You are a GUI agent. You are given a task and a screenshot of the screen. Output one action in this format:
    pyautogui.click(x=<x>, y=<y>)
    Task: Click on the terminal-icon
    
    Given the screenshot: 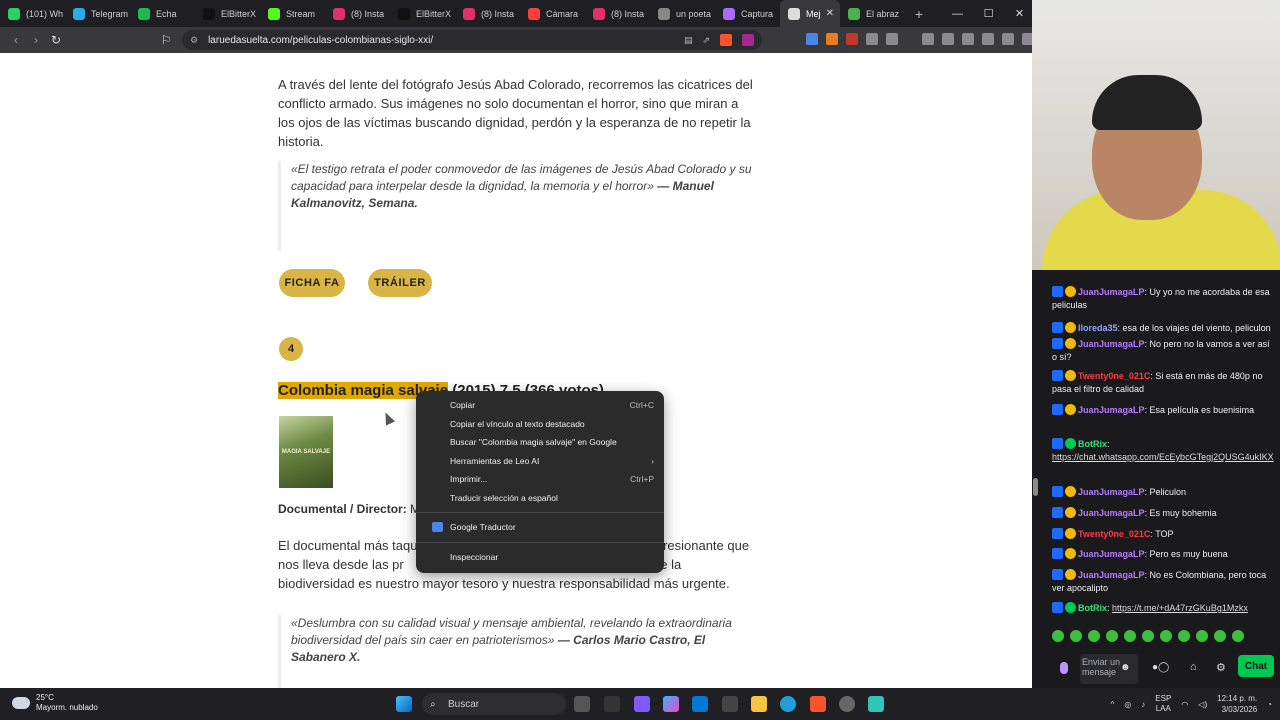 What is the action you would take?
    pyautogui.click(x=730, y=704)
    